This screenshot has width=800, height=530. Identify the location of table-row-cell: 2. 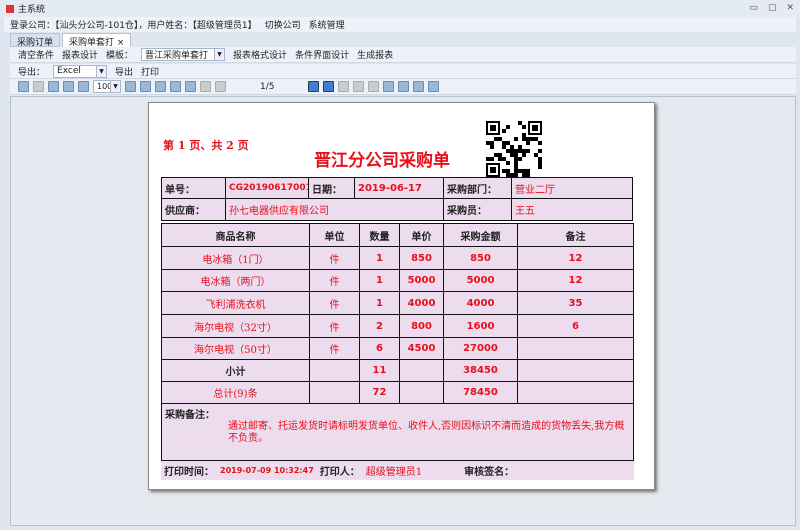
(379, 326).